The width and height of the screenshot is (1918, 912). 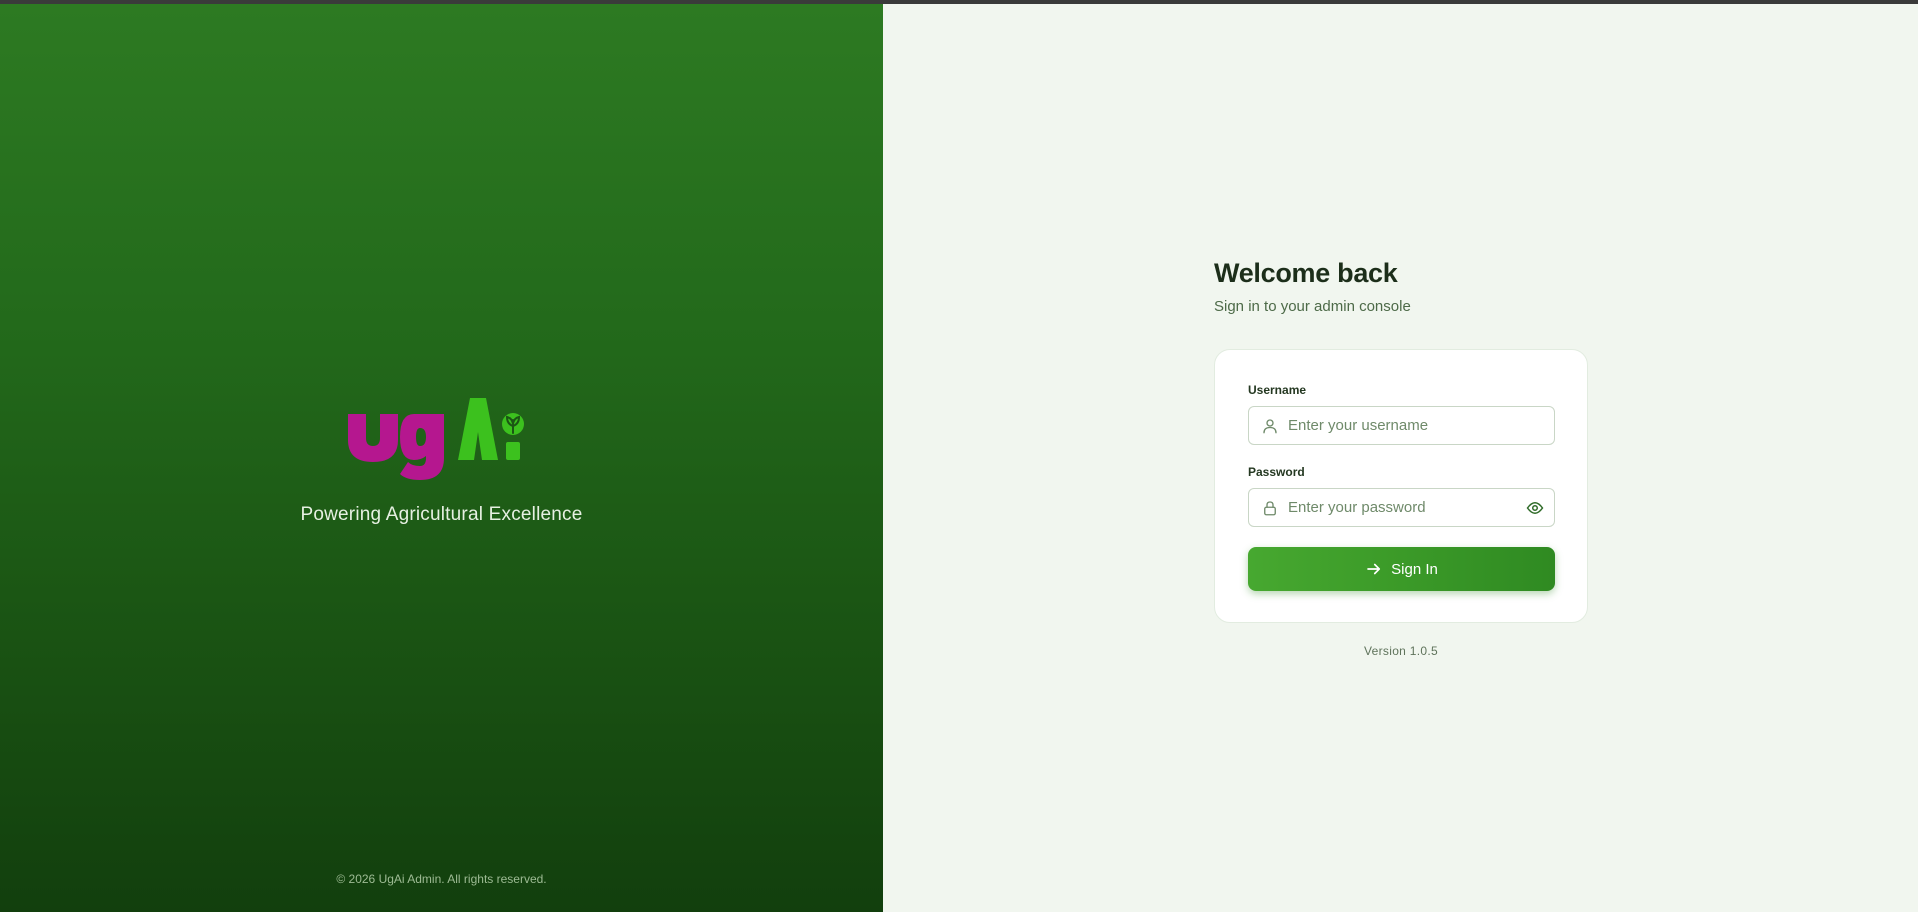 I want to click on ugai-logo, so click(x=436, y=439).